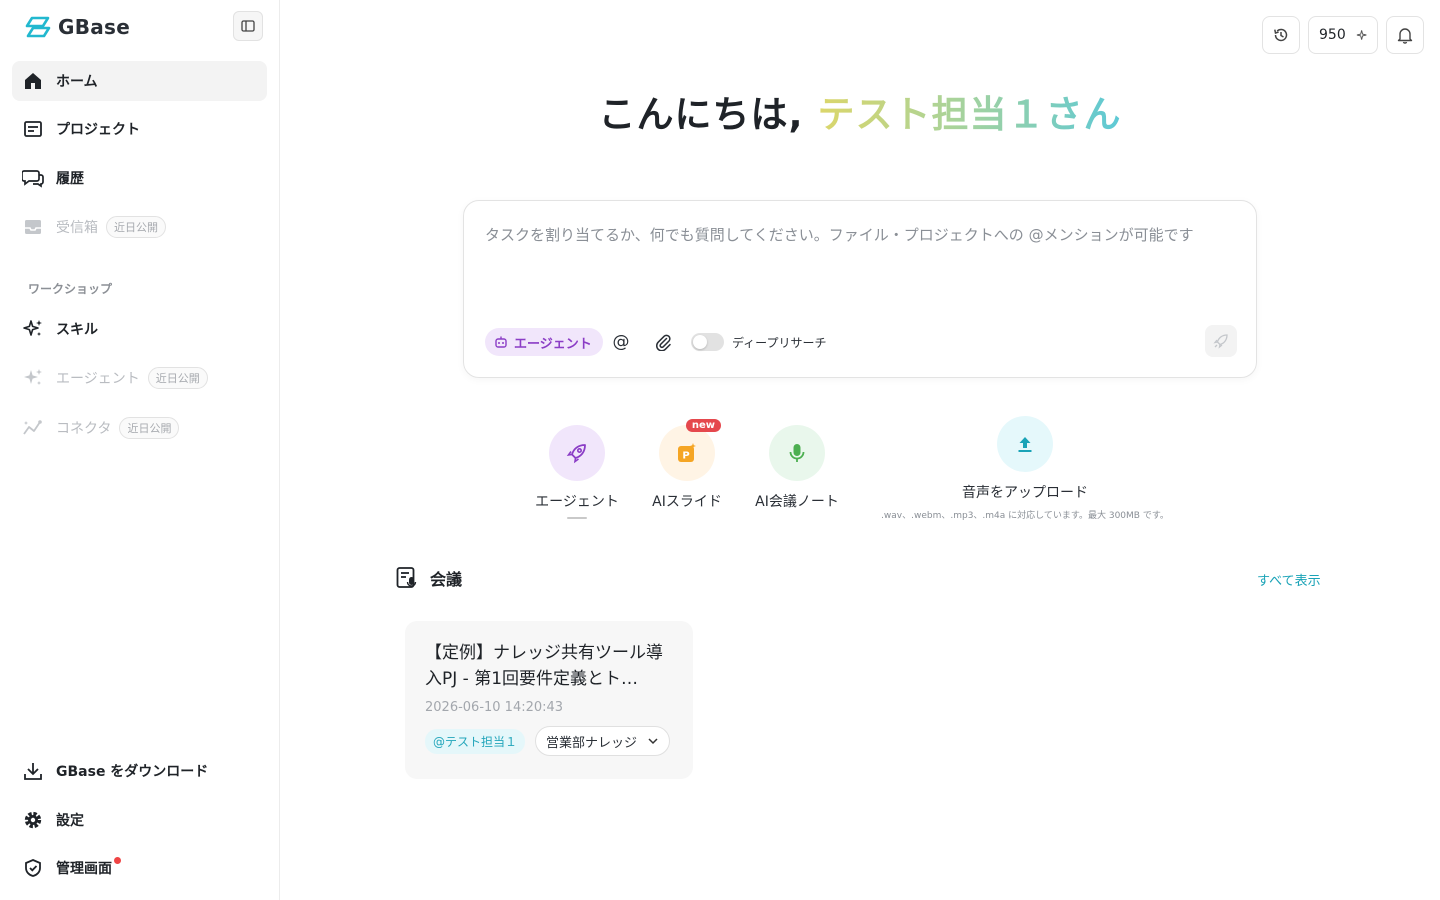  I want to click on sidebar-item-agents: エージェント 近日公開, so click(139, 378).